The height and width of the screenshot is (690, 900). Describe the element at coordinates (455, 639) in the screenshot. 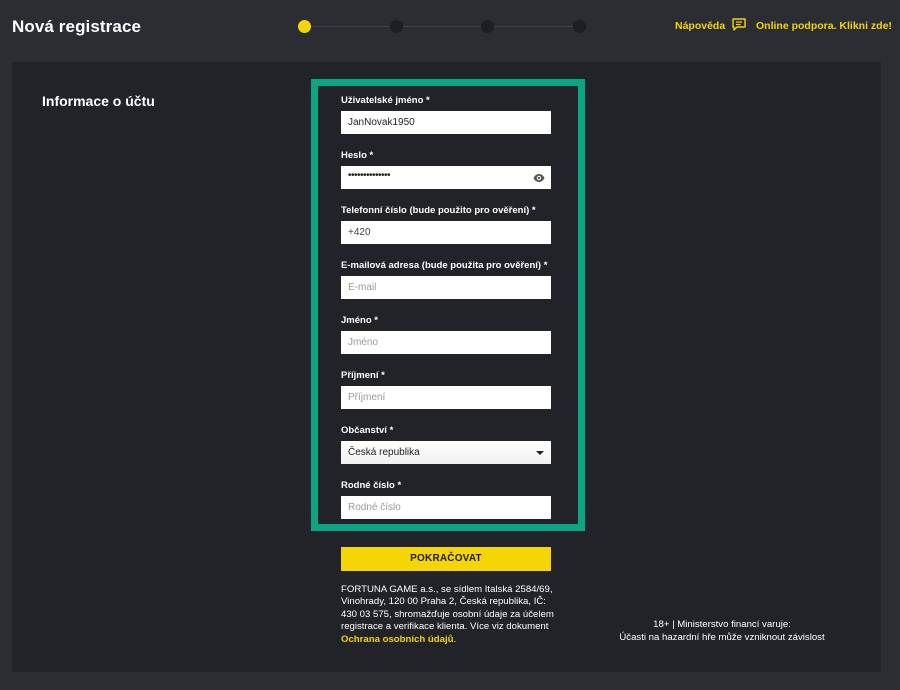

I see `legal-suffix: .` at that location.